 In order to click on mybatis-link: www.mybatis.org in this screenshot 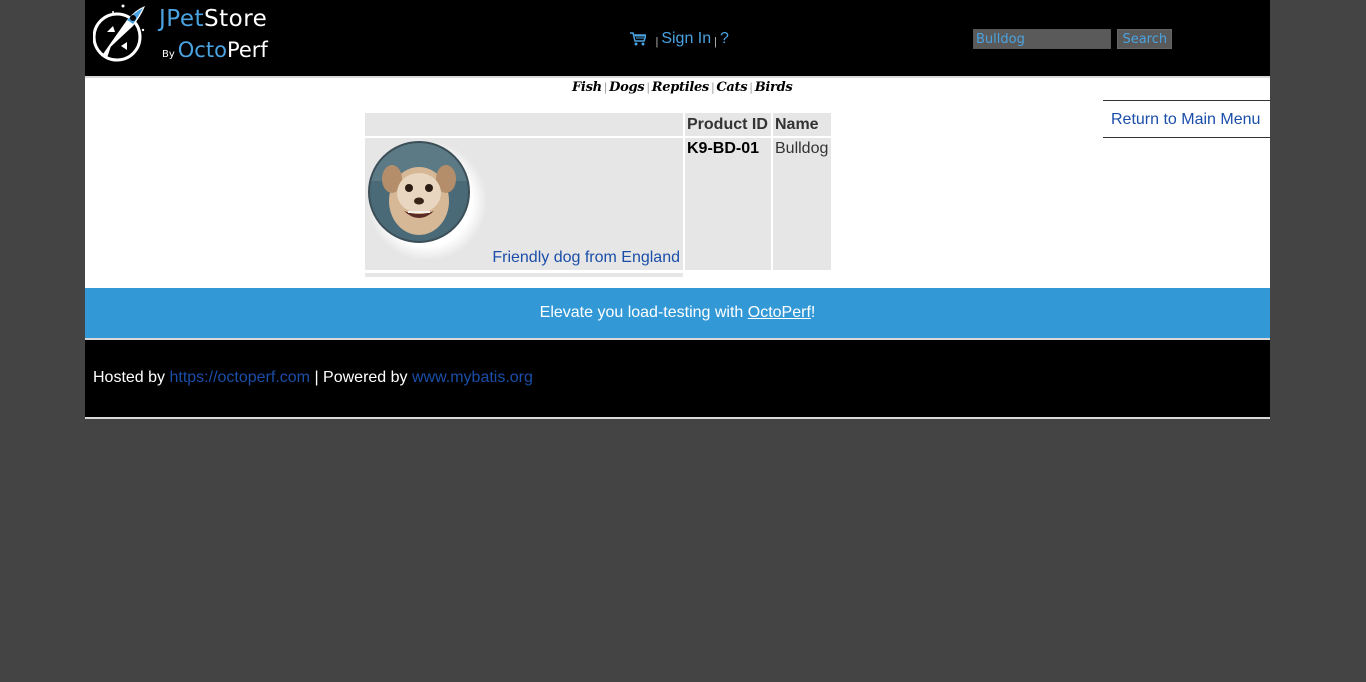, I will do `click(472, 377)`.